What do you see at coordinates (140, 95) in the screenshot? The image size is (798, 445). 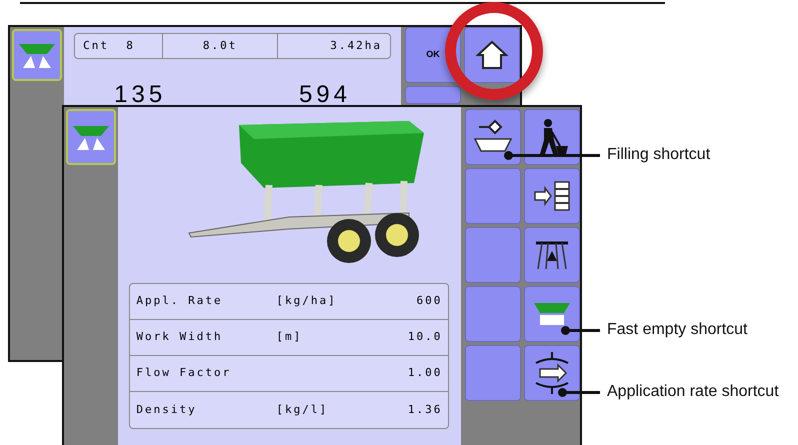 I see `reading-value: 135` at bounding box center [140, 95].